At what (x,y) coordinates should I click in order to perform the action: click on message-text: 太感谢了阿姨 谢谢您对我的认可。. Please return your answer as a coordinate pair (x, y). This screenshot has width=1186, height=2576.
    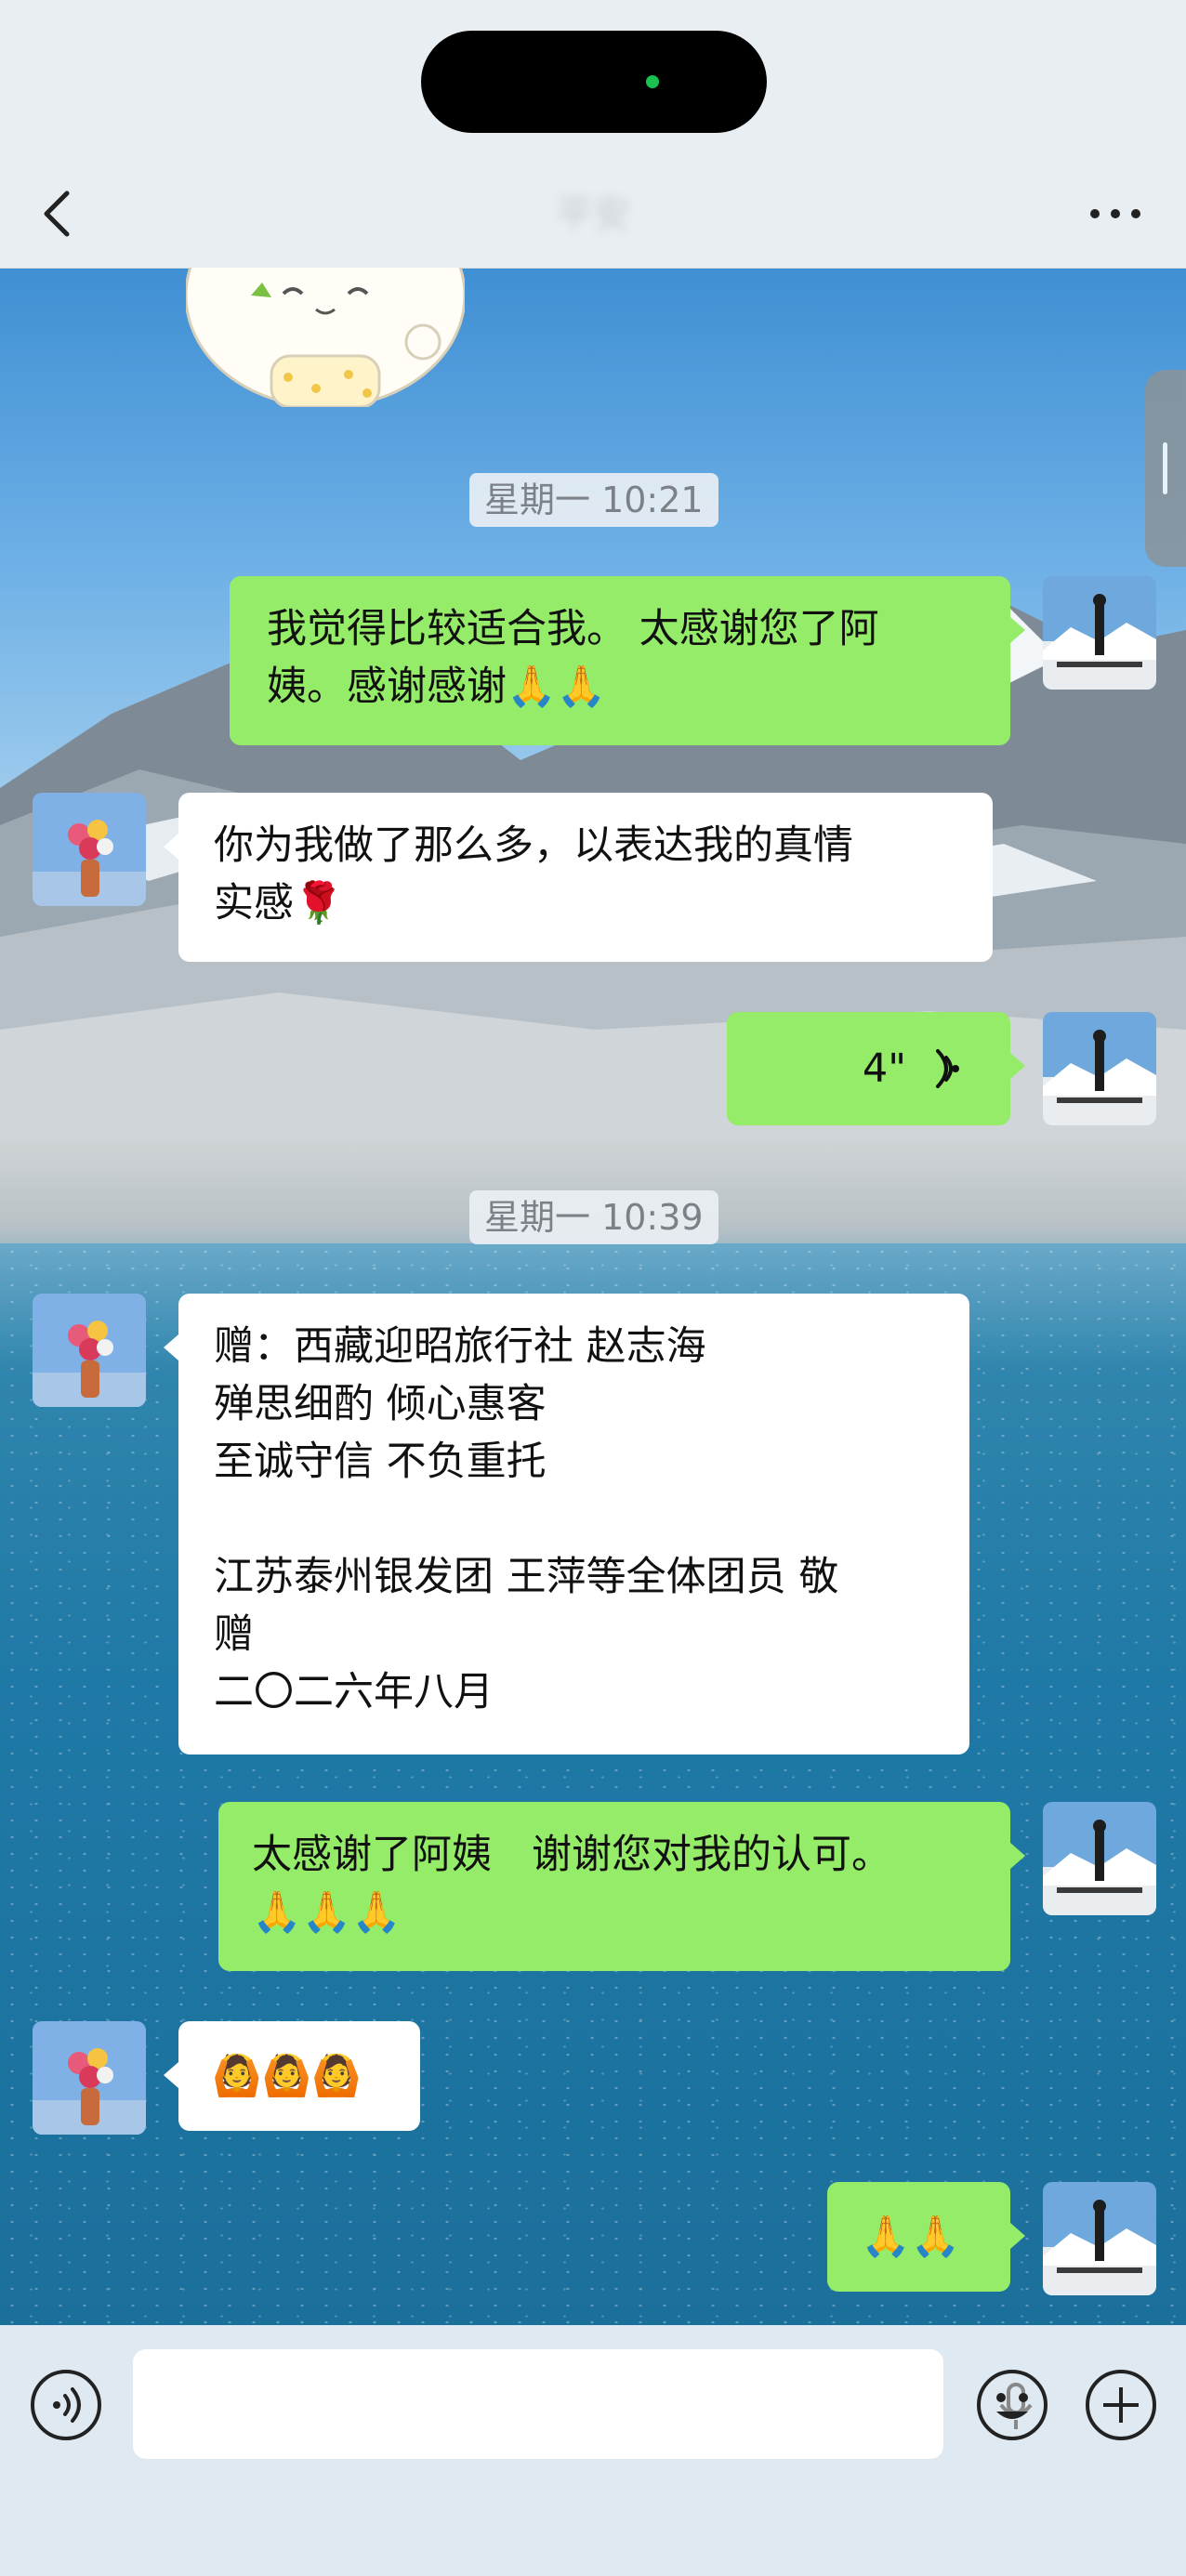
    Looking at the image, I should click on (571, 1855).